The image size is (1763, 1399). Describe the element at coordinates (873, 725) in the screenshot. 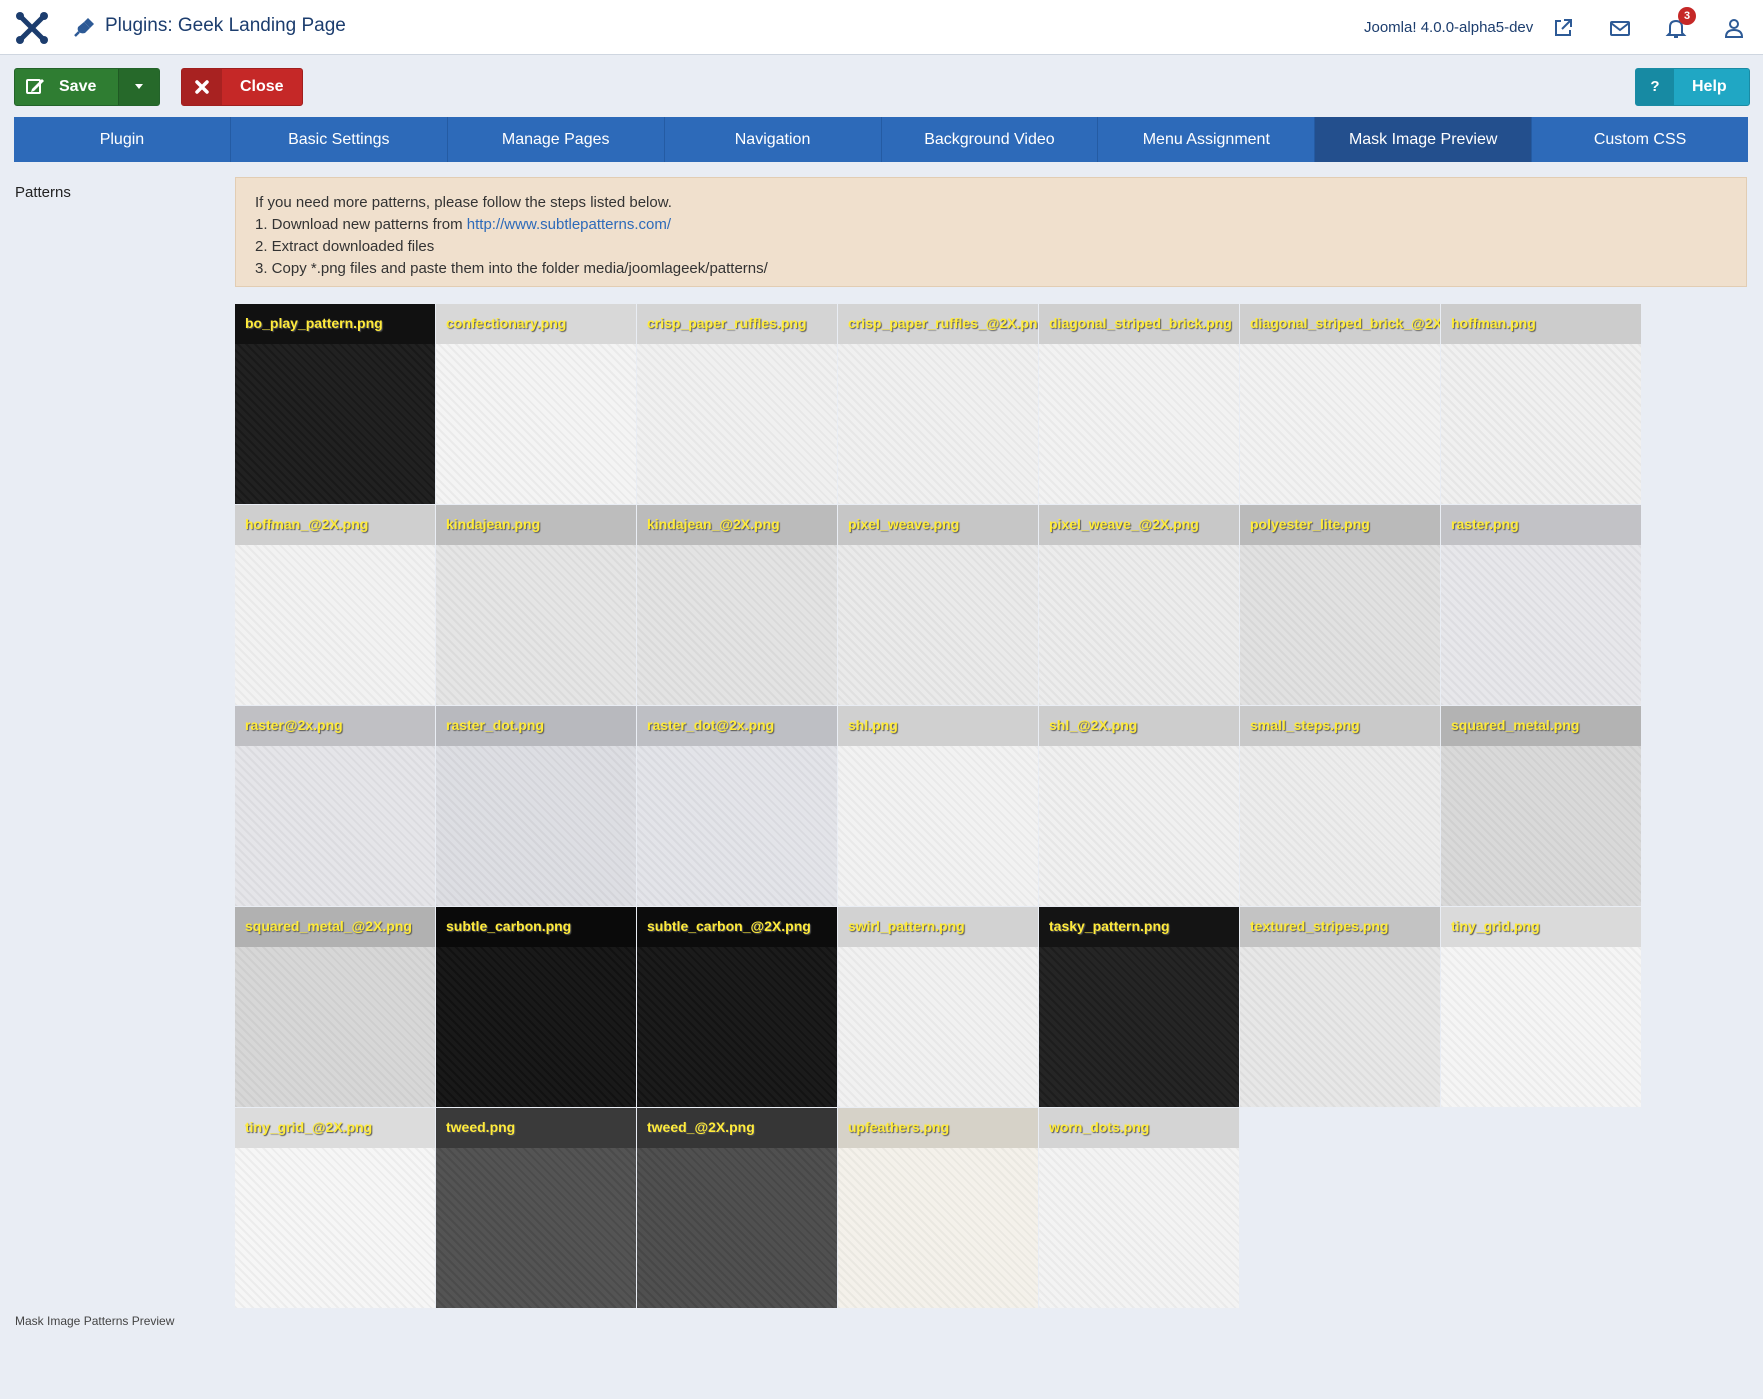

I see `pattern-filename: shl.png` at that location.